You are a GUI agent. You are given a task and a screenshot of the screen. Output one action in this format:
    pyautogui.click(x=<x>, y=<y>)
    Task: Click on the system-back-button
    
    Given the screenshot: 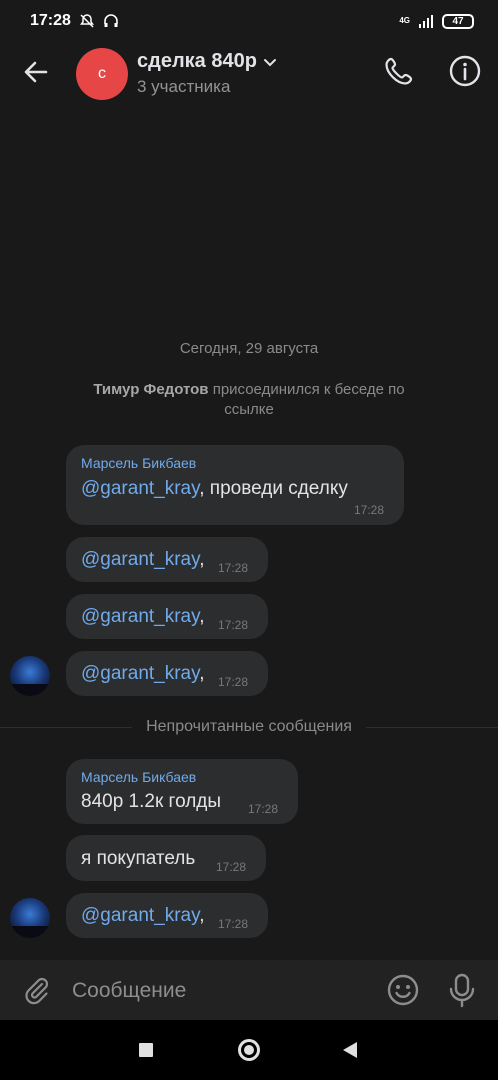 What is the action you would take?
    pyautogui.click(x=350, y=1050)
    